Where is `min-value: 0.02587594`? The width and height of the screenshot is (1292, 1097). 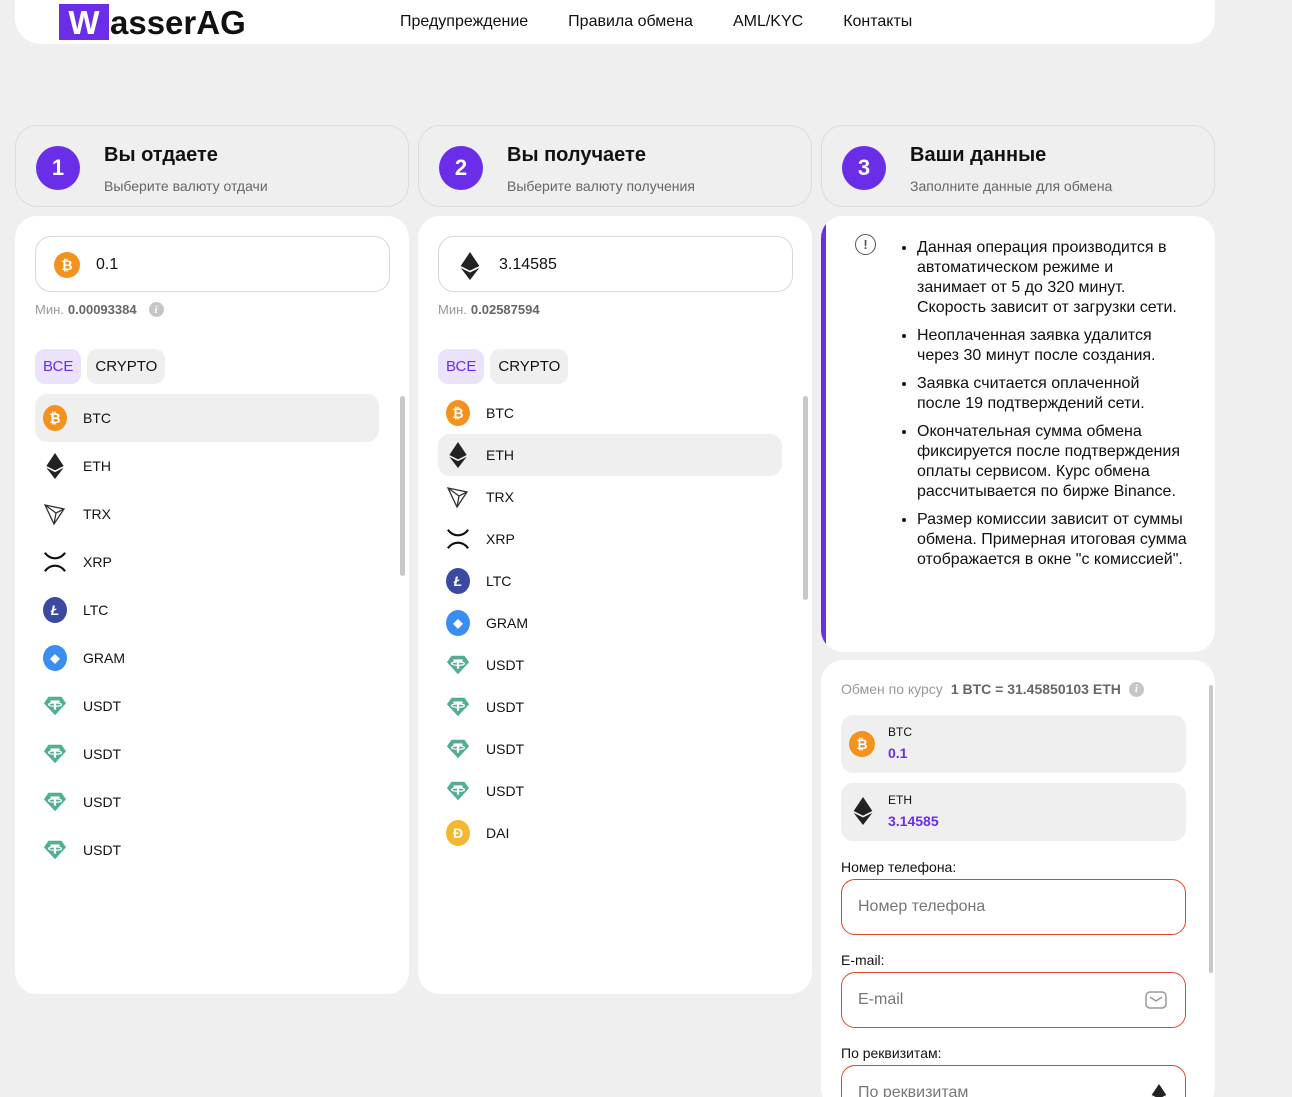
min-value: 0.02587594 is located at coordinates (505, 309).